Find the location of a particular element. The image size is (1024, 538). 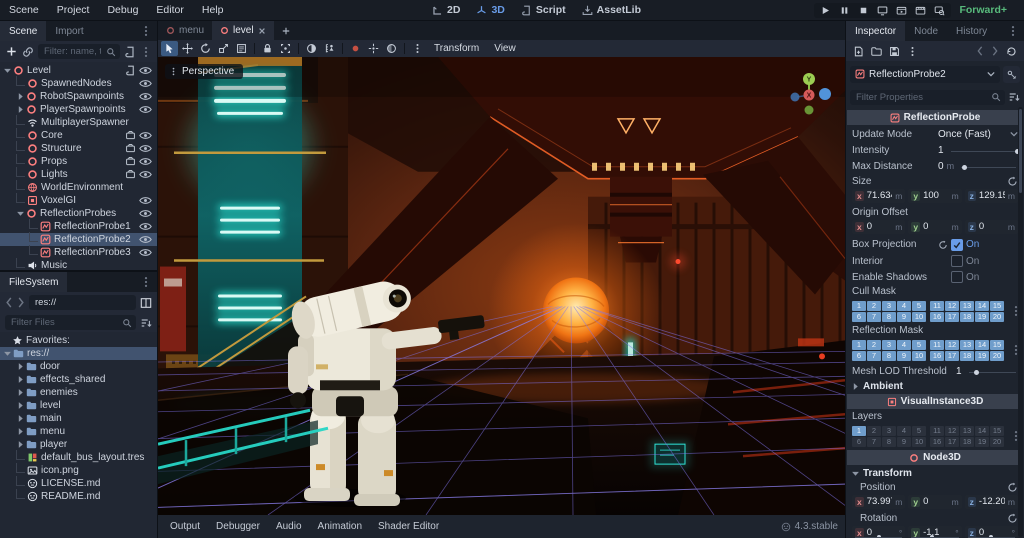

env-tool-button is located at coordinates (391, 48).